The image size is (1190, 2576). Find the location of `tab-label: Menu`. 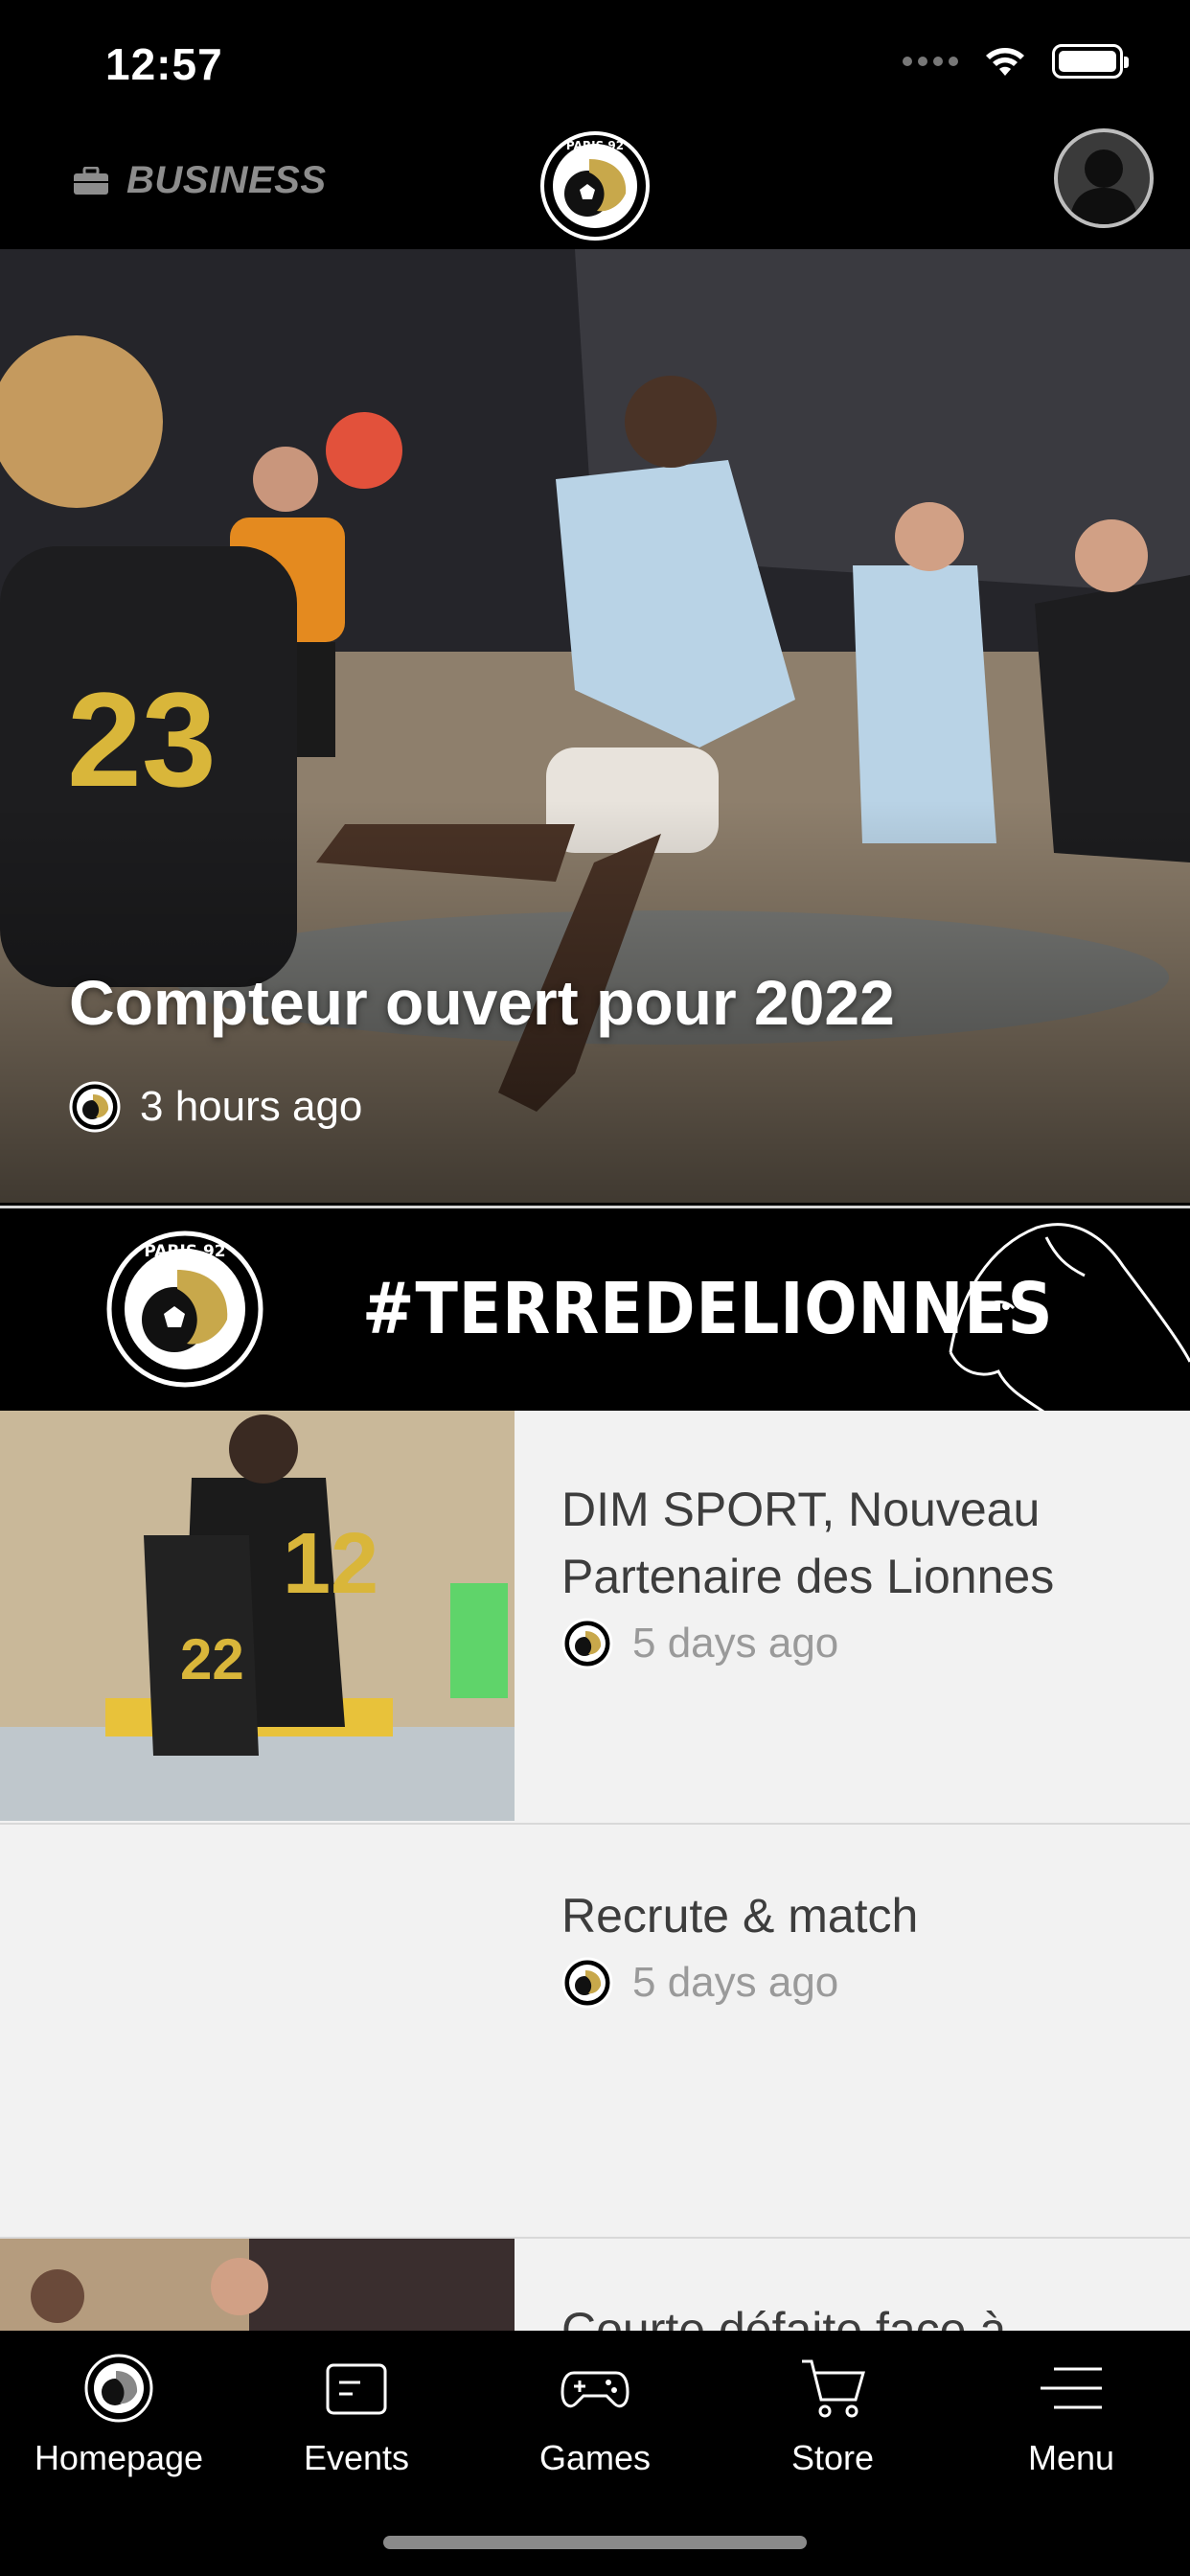

tab-label: Menu is located at coordinates (1071, 2457).